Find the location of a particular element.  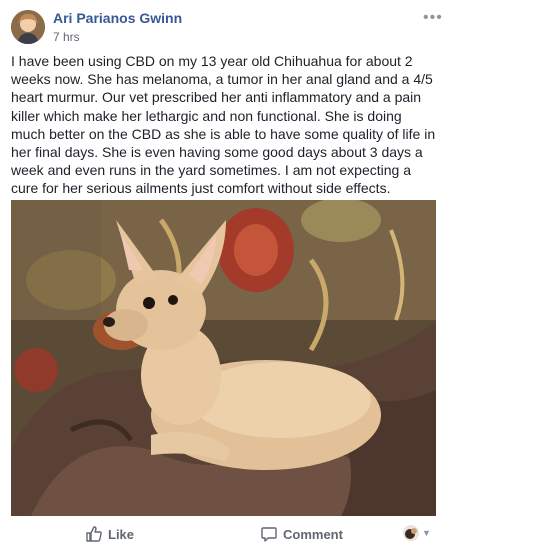

chevron-down-icon: ▼ is located at coordinates (426, 533).